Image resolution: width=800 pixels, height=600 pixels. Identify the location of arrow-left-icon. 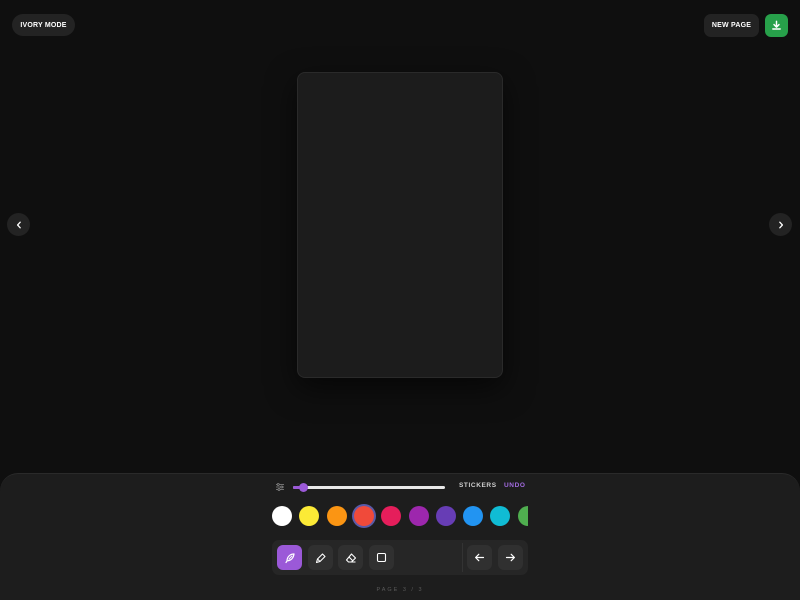
(479, 557).